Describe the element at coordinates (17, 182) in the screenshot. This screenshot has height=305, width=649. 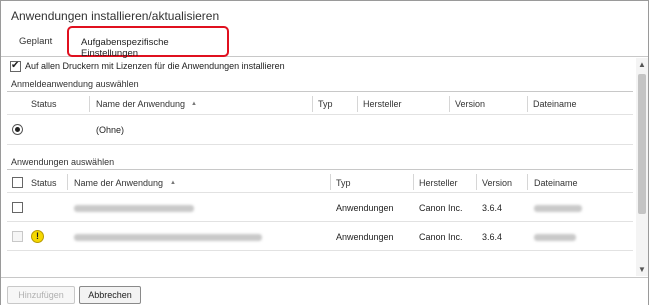
I see `select-all-apps-checkbox` at that location.